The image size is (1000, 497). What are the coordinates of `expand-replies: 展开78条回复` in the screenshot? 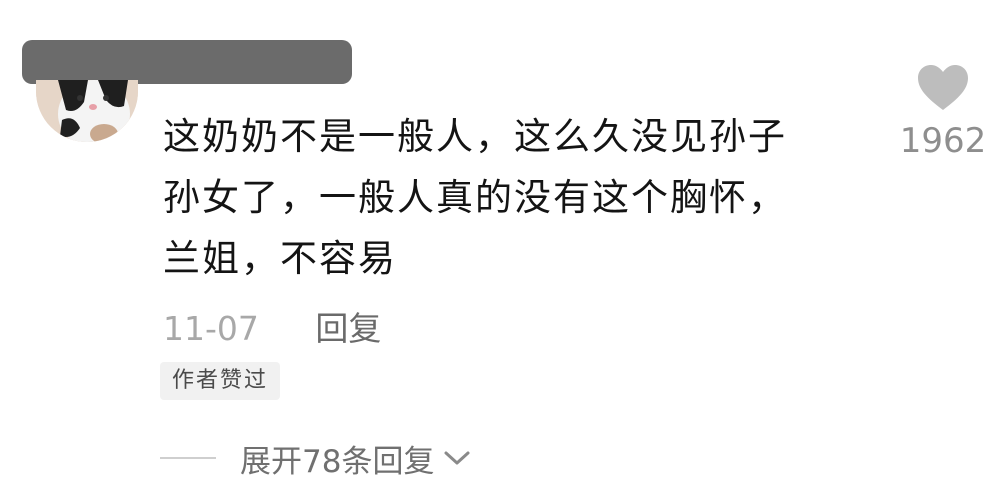 It's located at (316, 458).